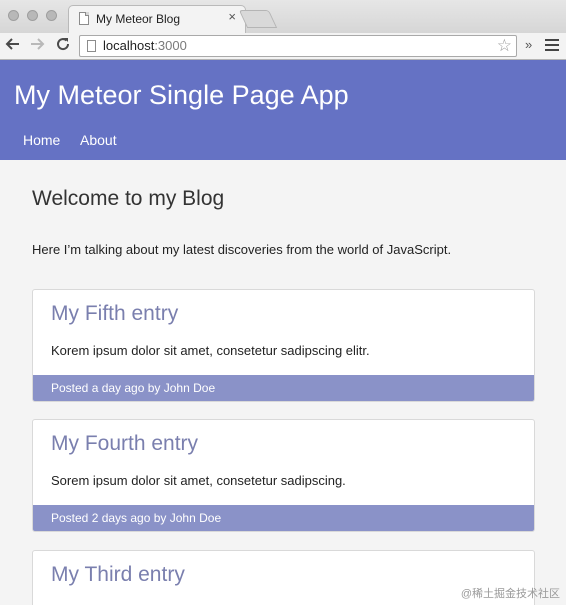  What do you see at coordinates (504, 46) in the screenshot?
I see `star-icon: ☆` at bounding box center [504, 46].